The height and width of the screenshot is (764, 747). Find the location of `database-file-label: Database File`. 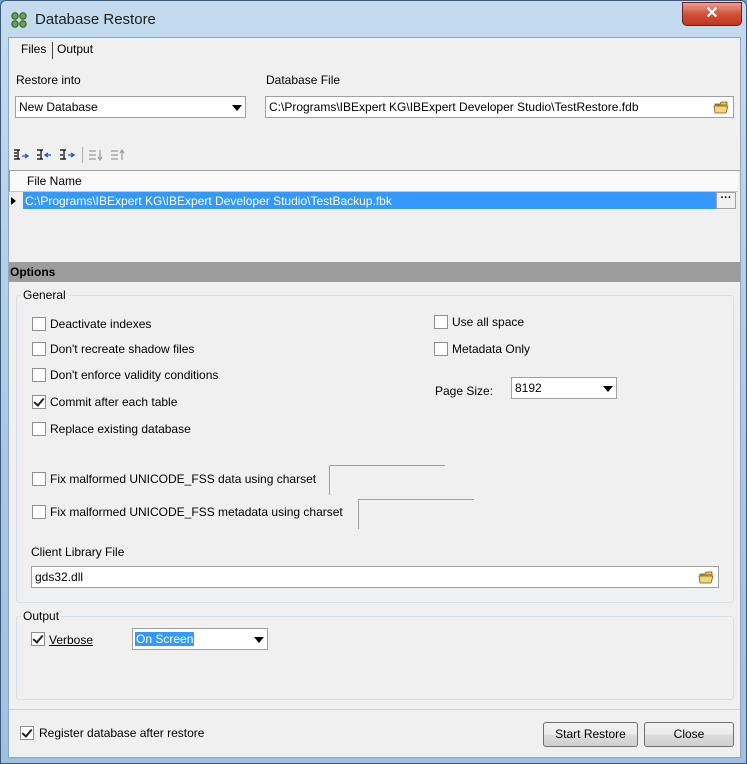

database-file-label: Database File is located at coordinates (303, 80).